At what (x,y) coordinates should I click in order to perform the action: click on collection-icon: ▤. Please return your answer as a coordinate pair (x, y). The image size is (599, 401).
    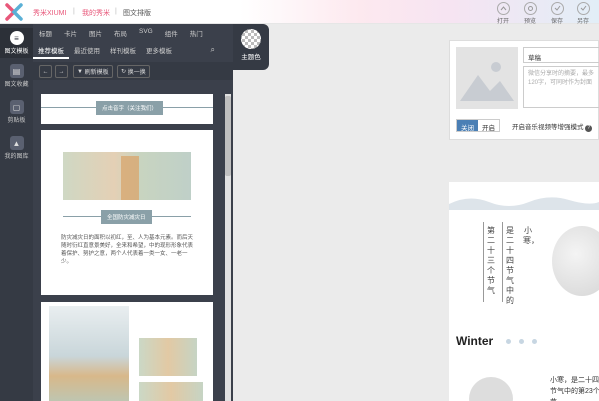
    Looking at the image, I should click on (16, 71).